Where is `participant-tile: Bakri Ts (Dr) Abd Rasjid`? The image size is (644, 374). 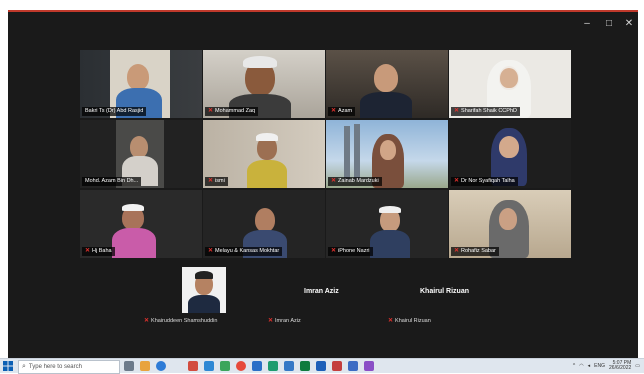 participant-tile: Bakri Ts (Dr) Abd Rasjid is located at coordinates (141, 84).